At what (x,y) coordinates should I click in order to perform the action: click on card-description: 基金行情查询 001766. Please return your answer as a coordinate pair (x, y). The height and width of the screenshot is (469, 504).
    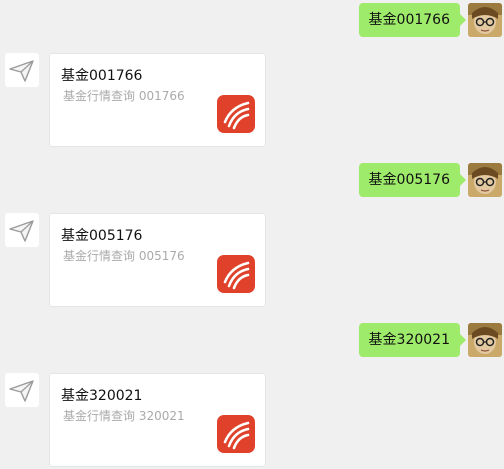
    Looking at the image, I should click on (124, 96).